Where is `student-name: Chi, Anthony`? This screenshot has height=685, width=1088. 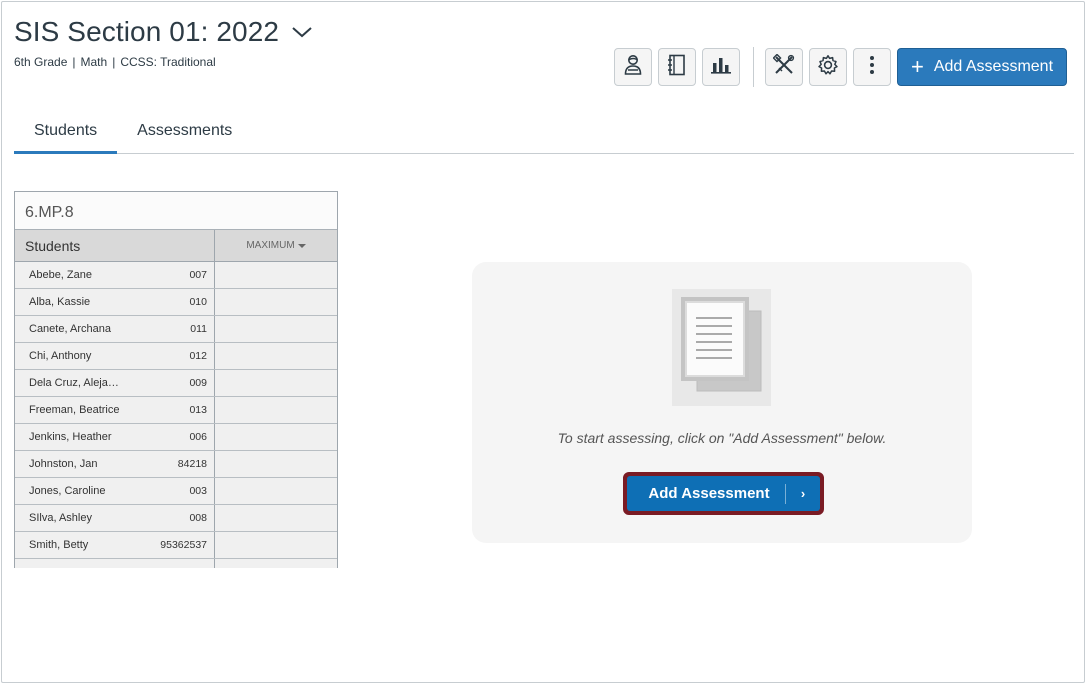 student-name: Chi, Anthony is located at coordinates (60, 356).